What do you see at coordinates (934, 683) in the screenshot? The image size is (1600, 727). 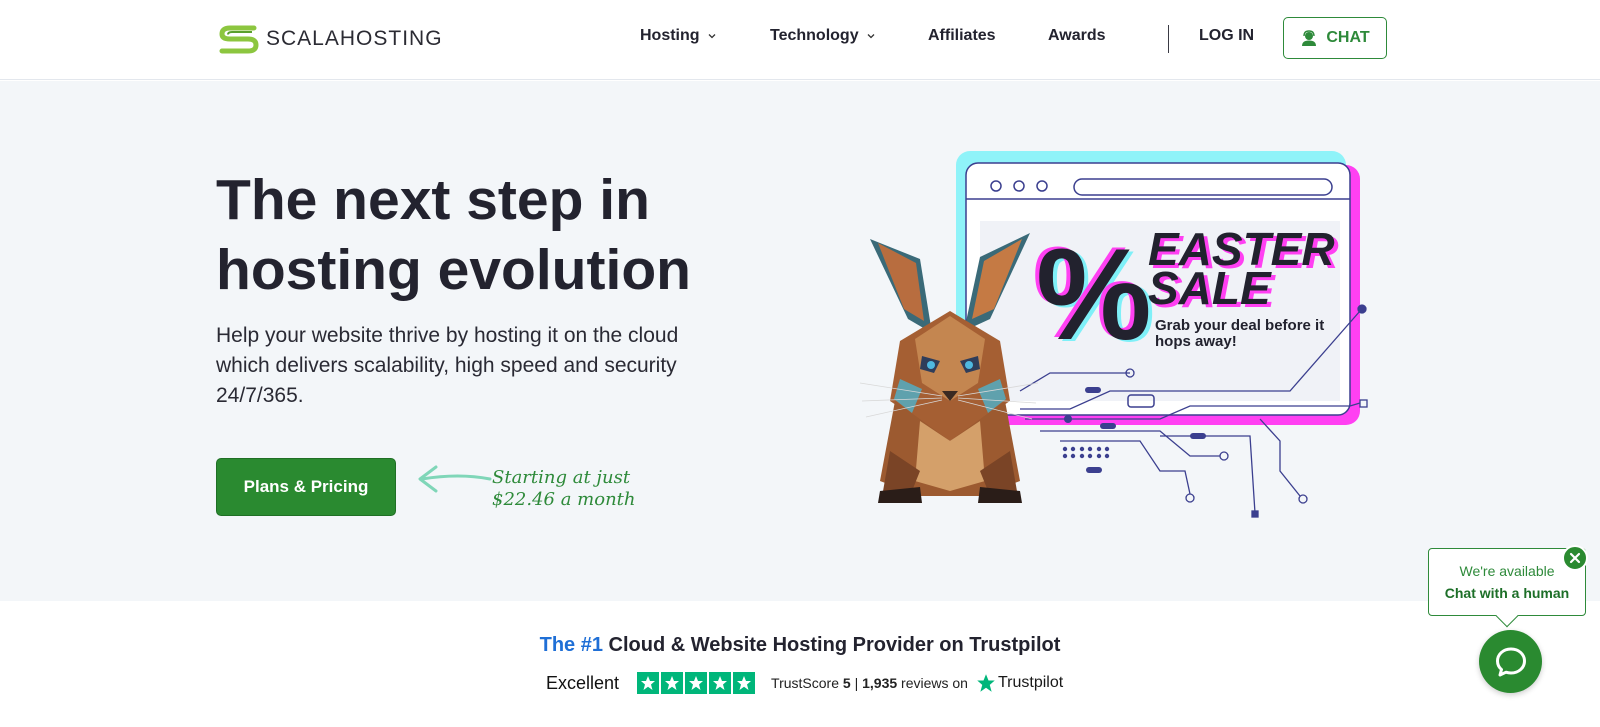 I see `reviews-suffix: reviews on` at bounding box center [934, 683].